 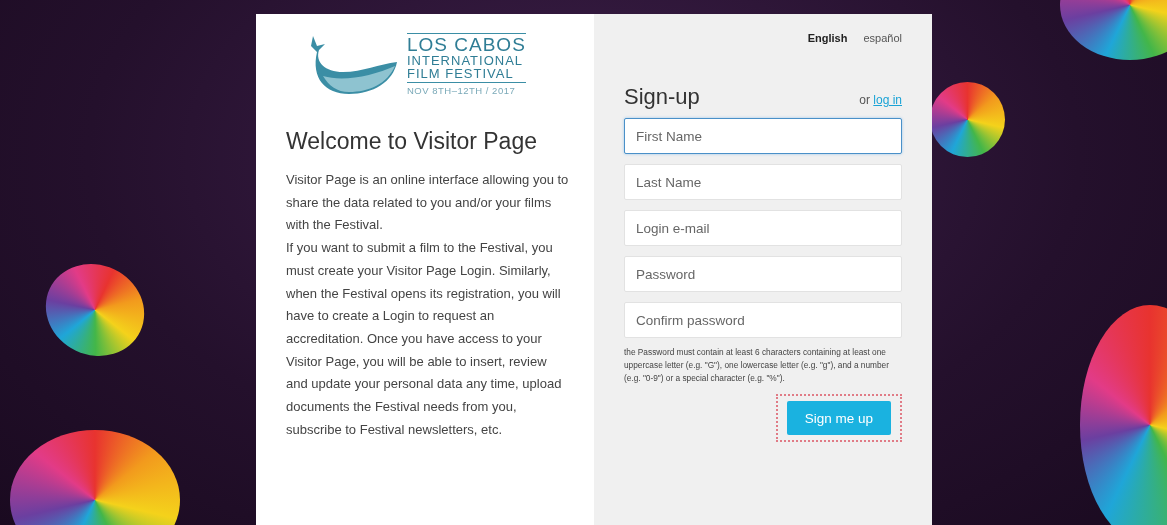 What do you see at coordinates (466, 60) in the screenshot?
I see `logo-text: INTERNATIONAL` at bounding box center [466, 60].